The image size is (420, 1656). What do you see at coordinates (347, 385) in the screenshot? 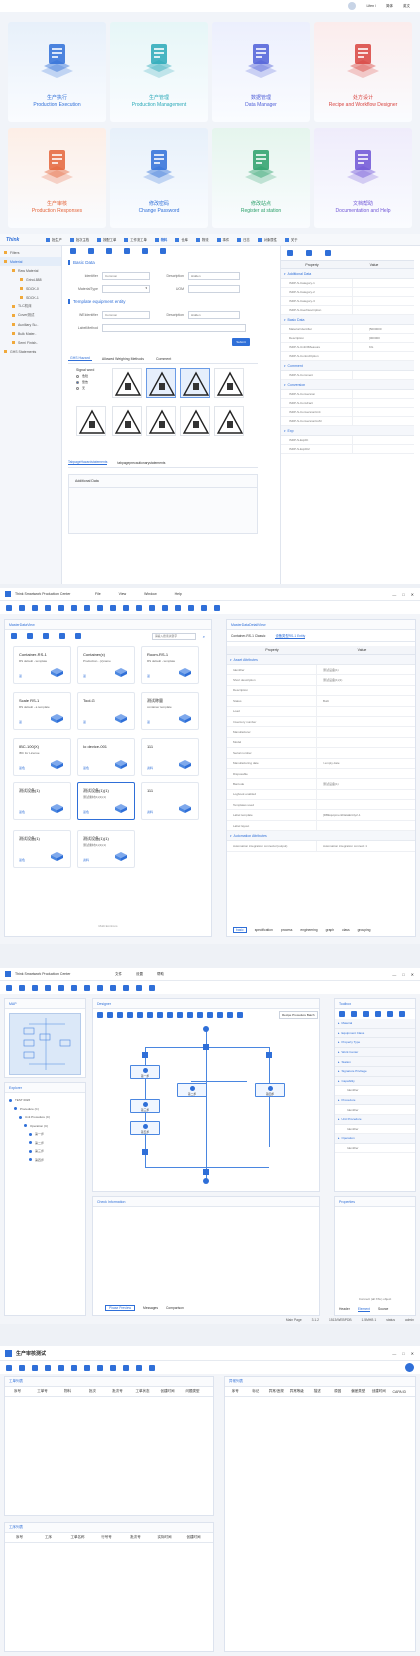
I see `prop-section: ▾ Conversion` at bounding box center [347, 385].